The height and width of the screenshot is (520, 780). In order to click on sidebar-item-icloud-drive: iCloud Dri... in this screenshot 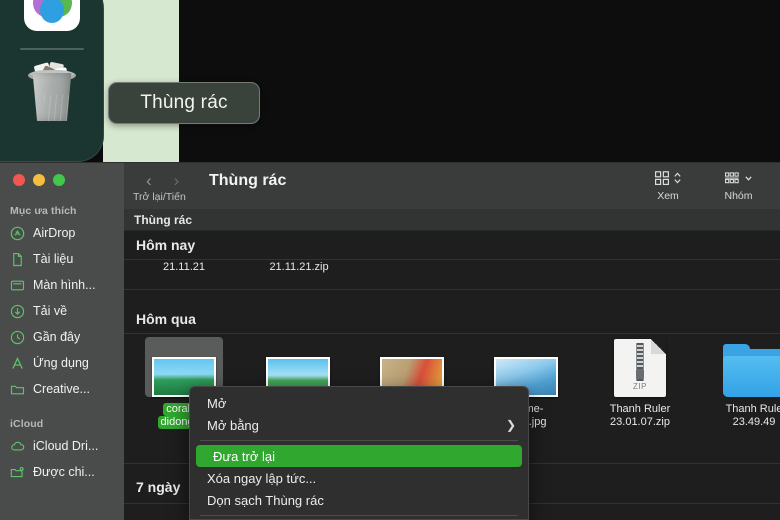, I will do `click(62, 446)`.